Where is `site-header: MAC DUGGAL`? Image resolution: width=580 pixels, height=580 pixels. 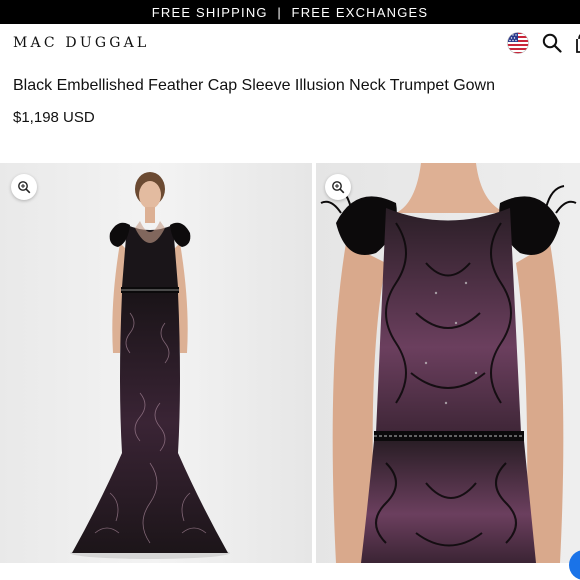
site-header: MAC DUGGAL is located at coordinates (290, 44).